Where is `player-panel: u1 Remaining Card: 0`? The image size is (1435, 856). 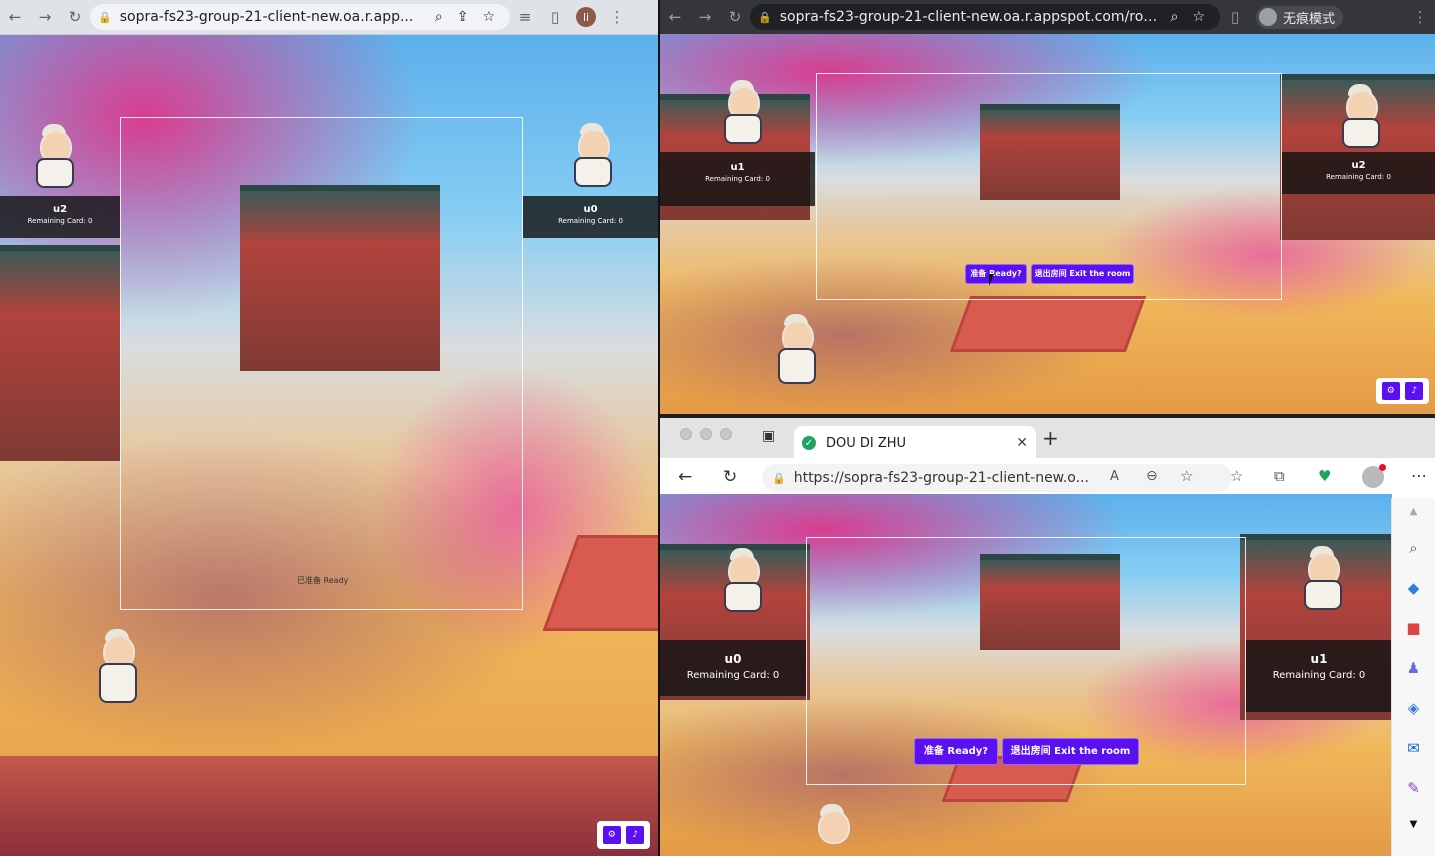 player-panel: u1 Remaining Card: 0 is located at coordinates (1319, 676).